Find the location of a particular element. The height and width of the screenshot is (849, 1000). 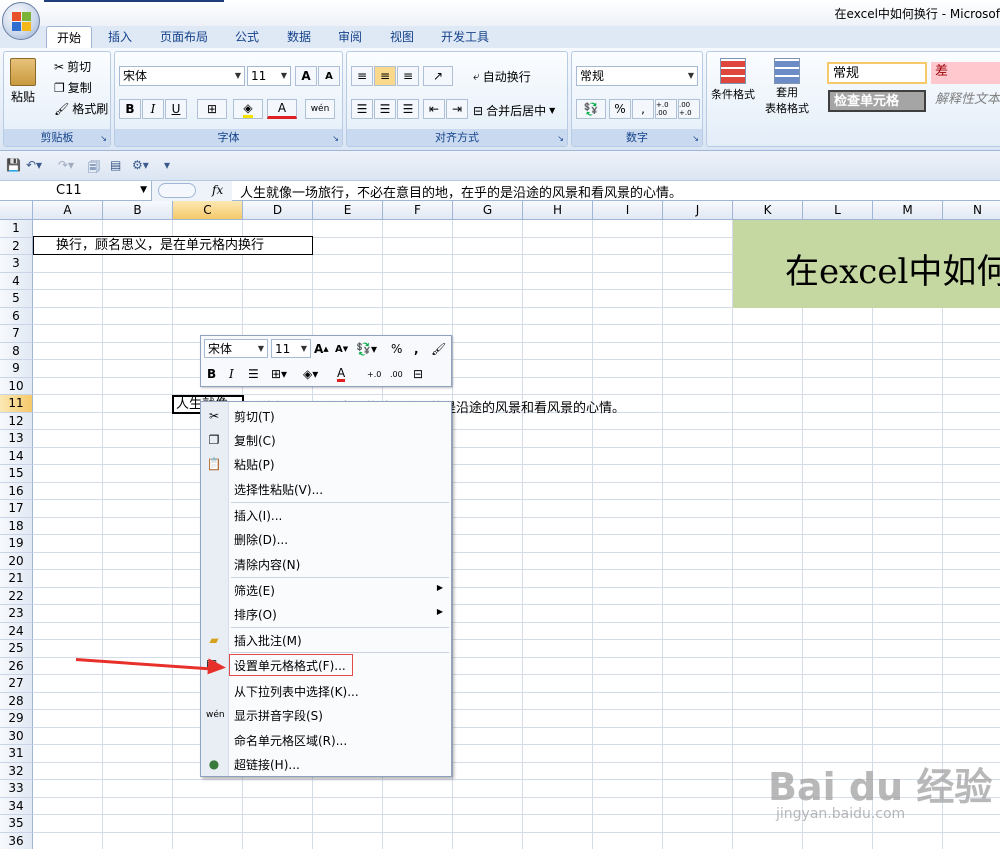

mini-comma-button: , is located at coordinates (416, 349).